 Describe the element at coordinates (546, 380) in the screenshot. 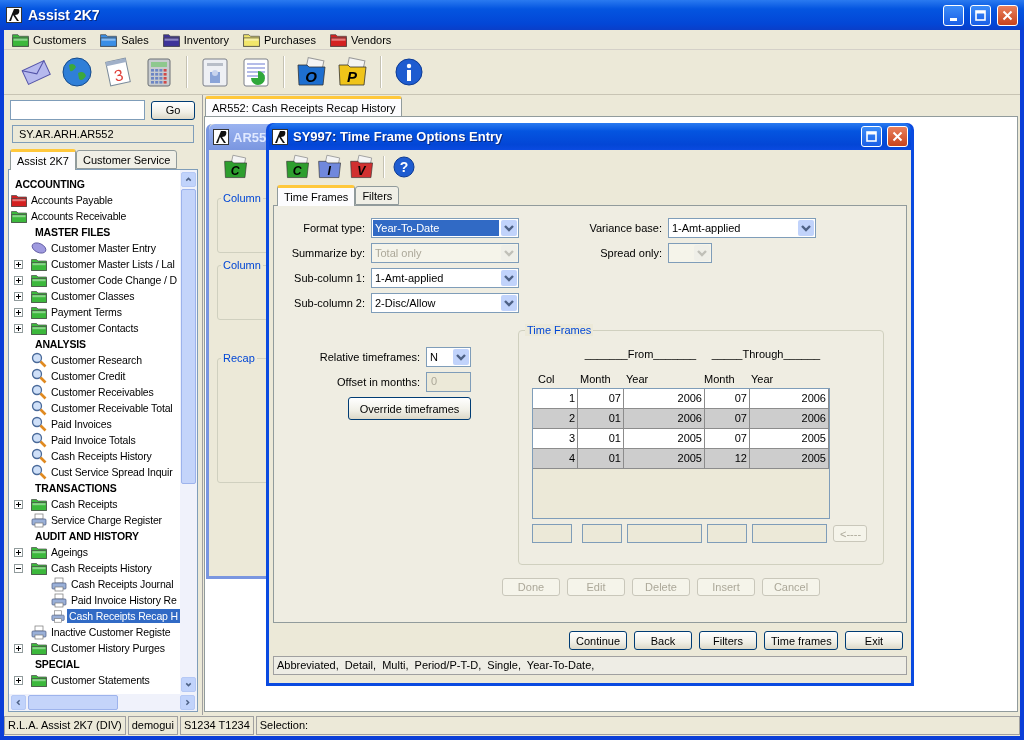

I see `column-header: Col` at that location.